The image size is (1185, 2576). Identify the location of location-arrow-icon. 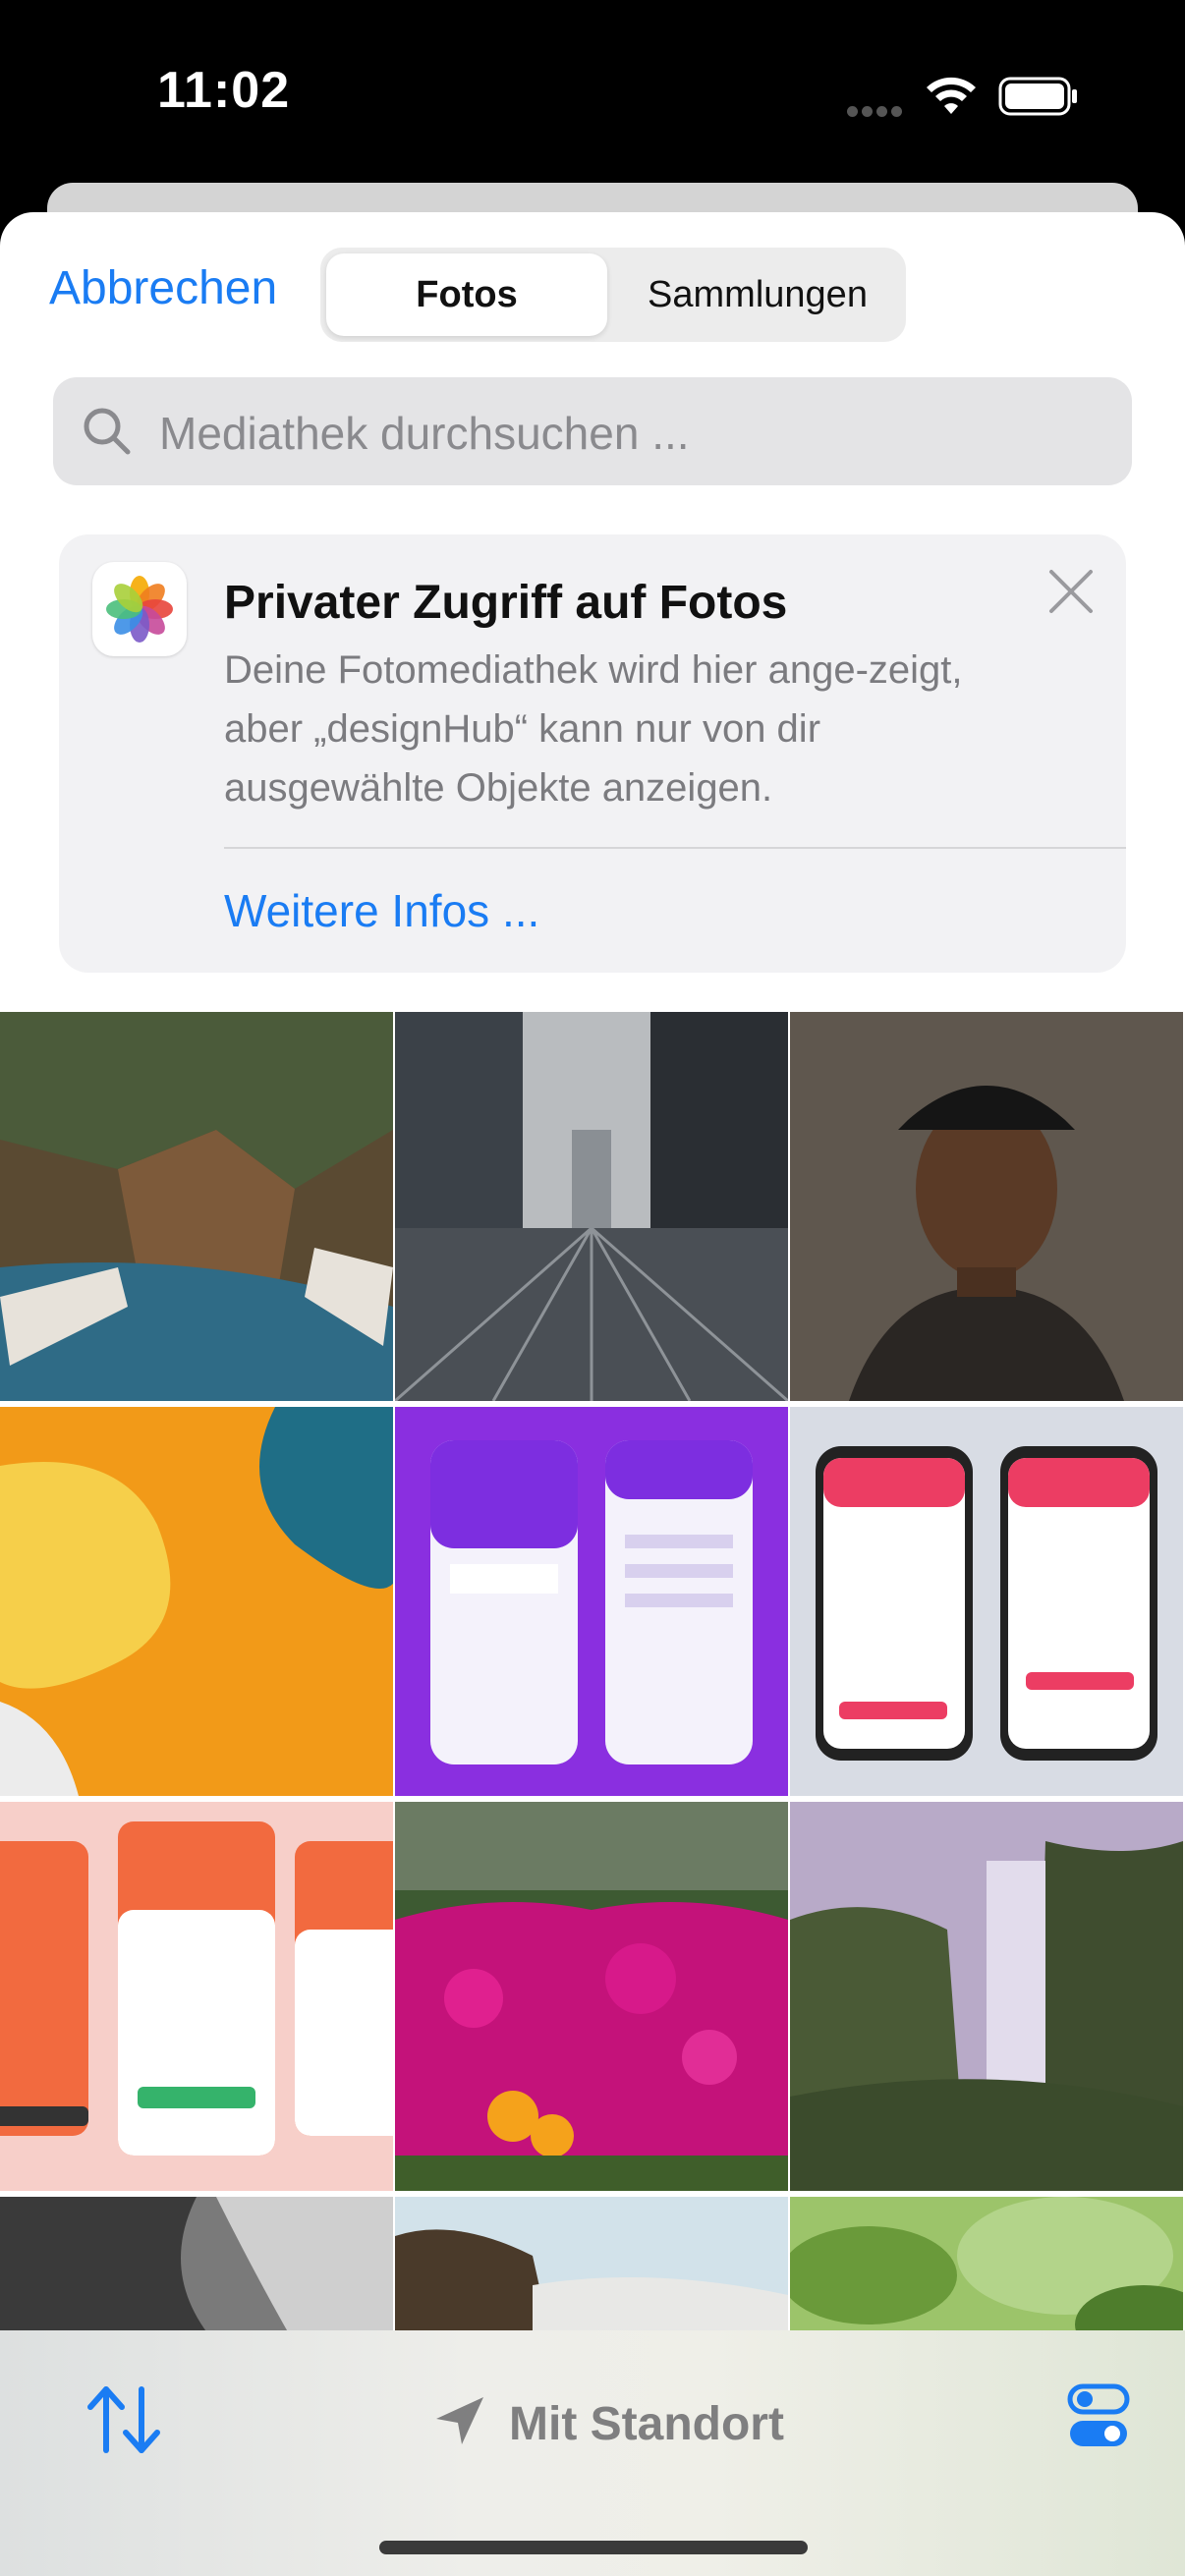
(460, 2420).